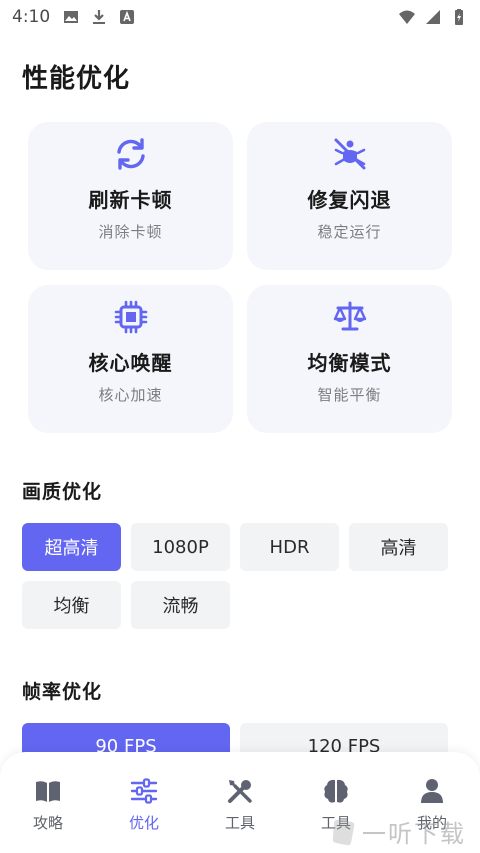  I want to click on card-fix-crash: 修复闪退 稳定运行, so click(349, 196).